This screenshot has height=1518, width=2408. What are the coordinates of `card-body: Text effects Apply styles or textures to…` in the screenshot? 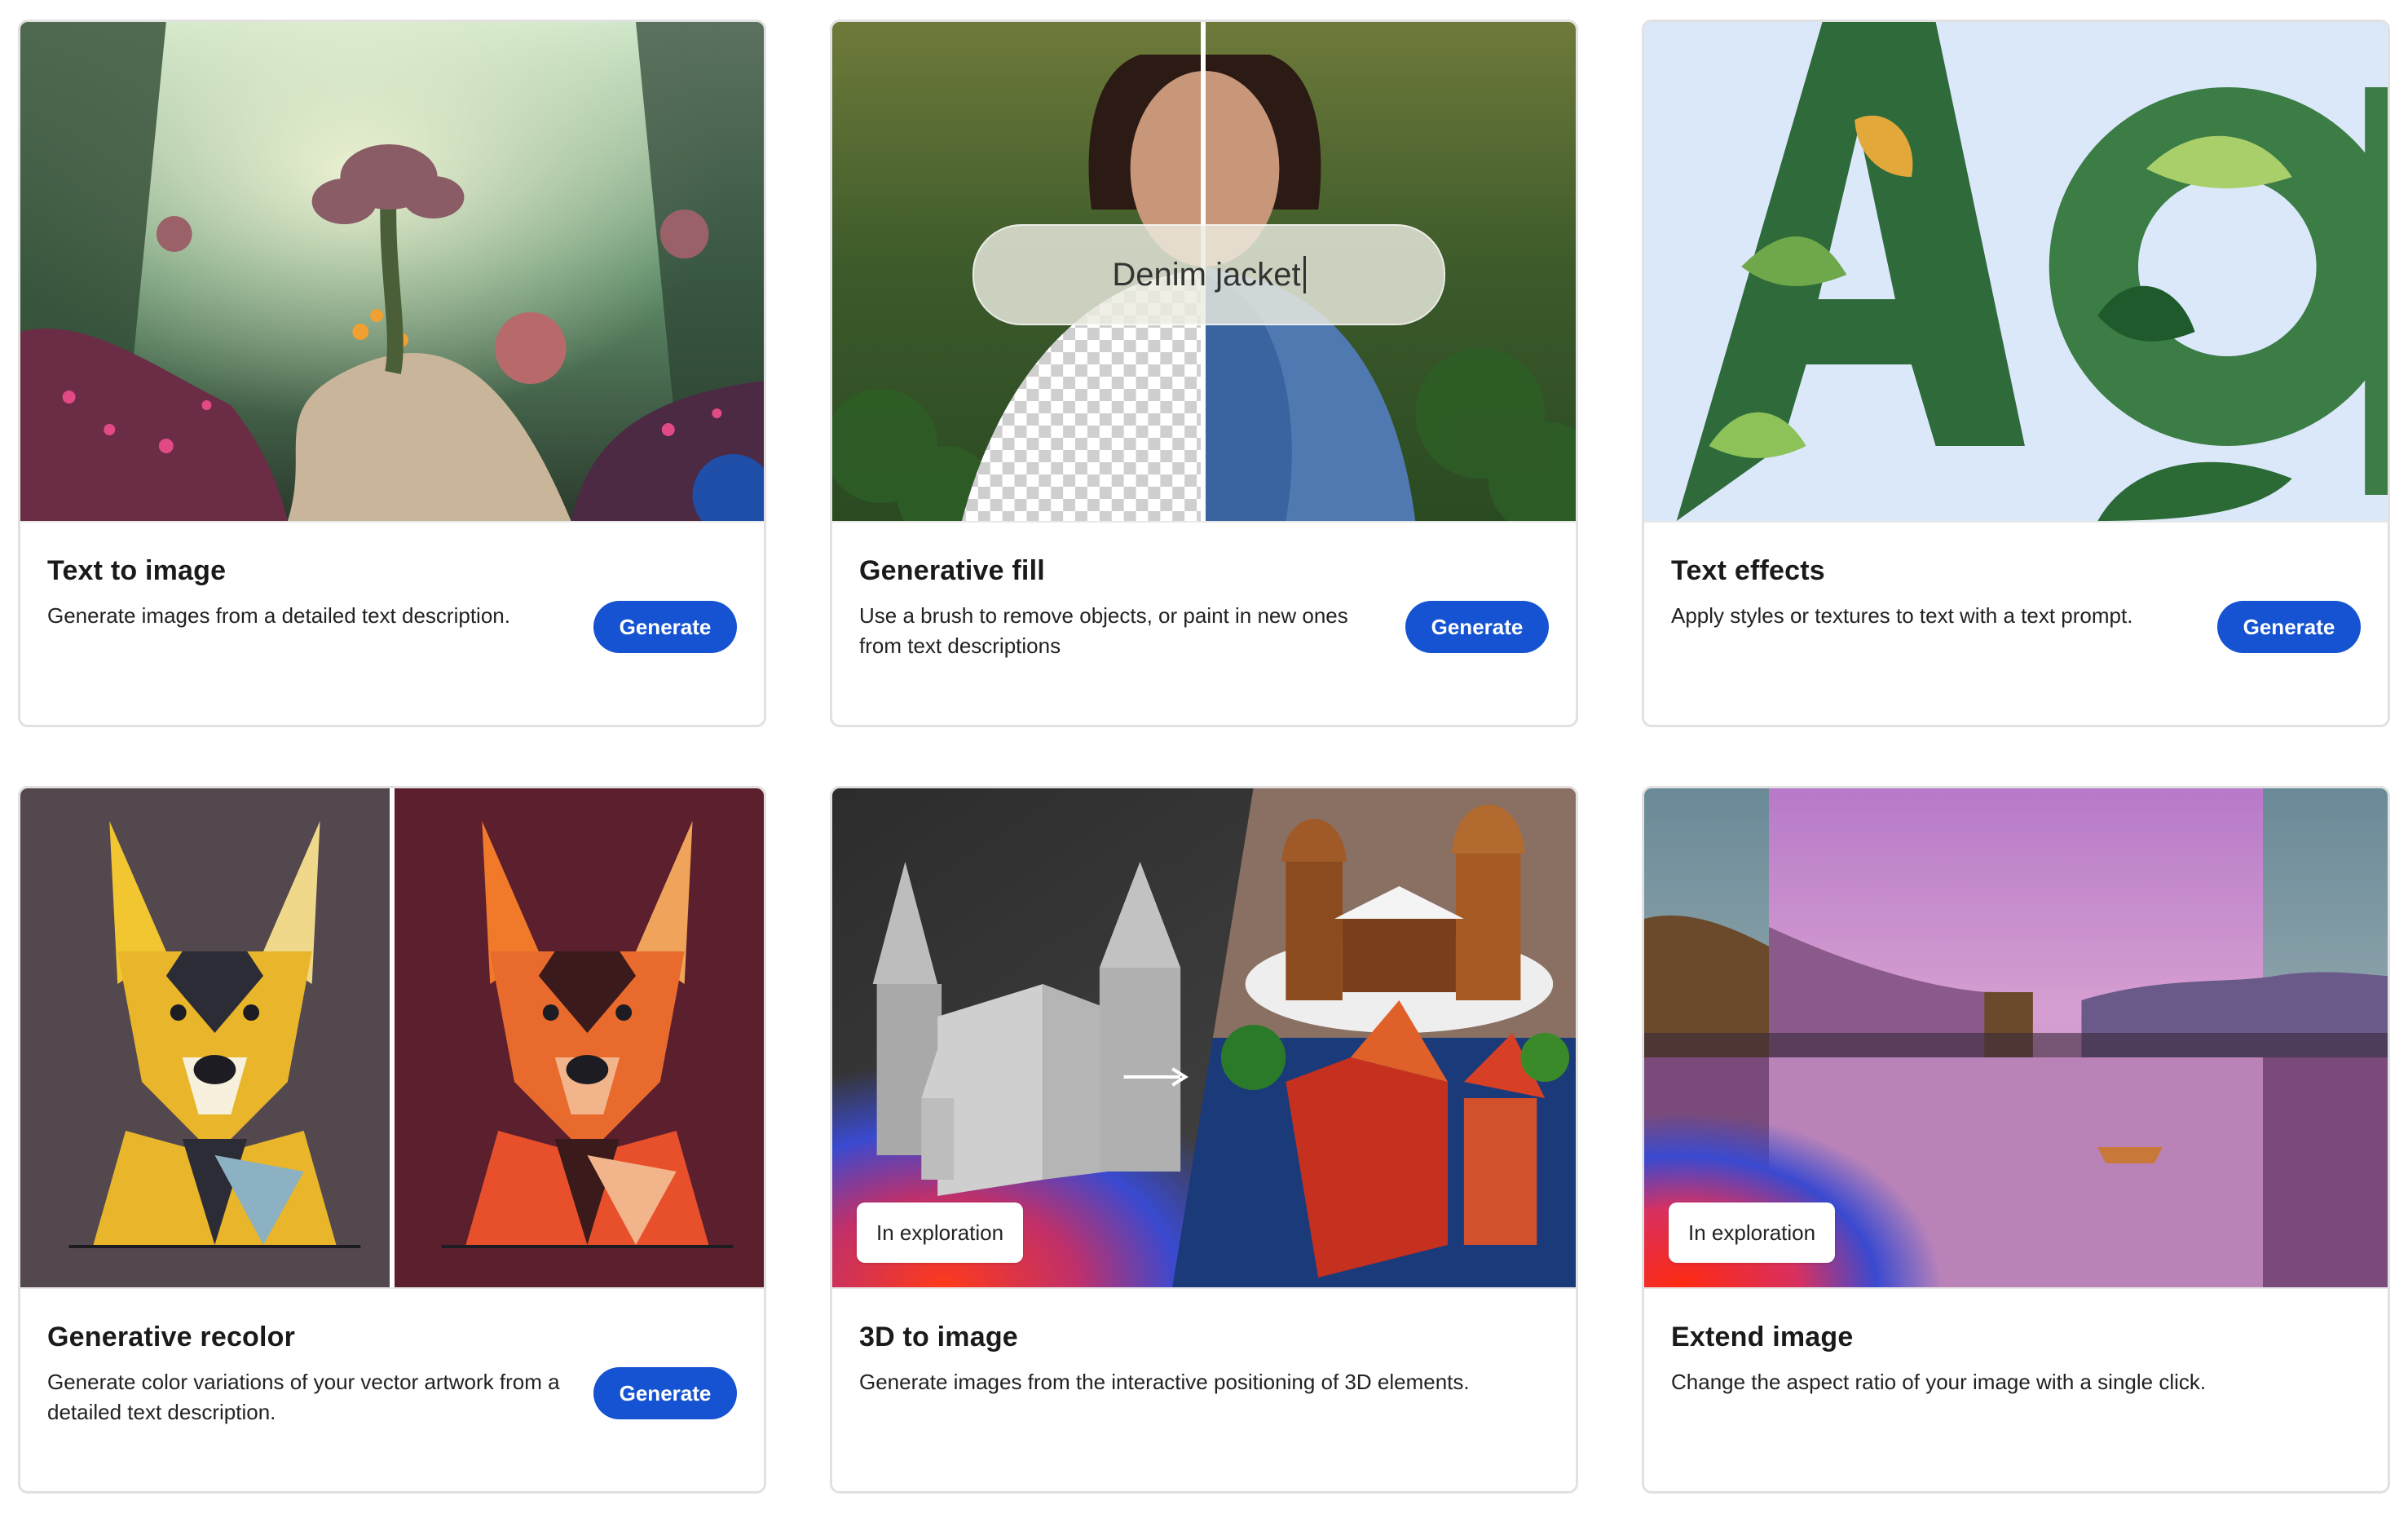 It's located at (2016, 623).